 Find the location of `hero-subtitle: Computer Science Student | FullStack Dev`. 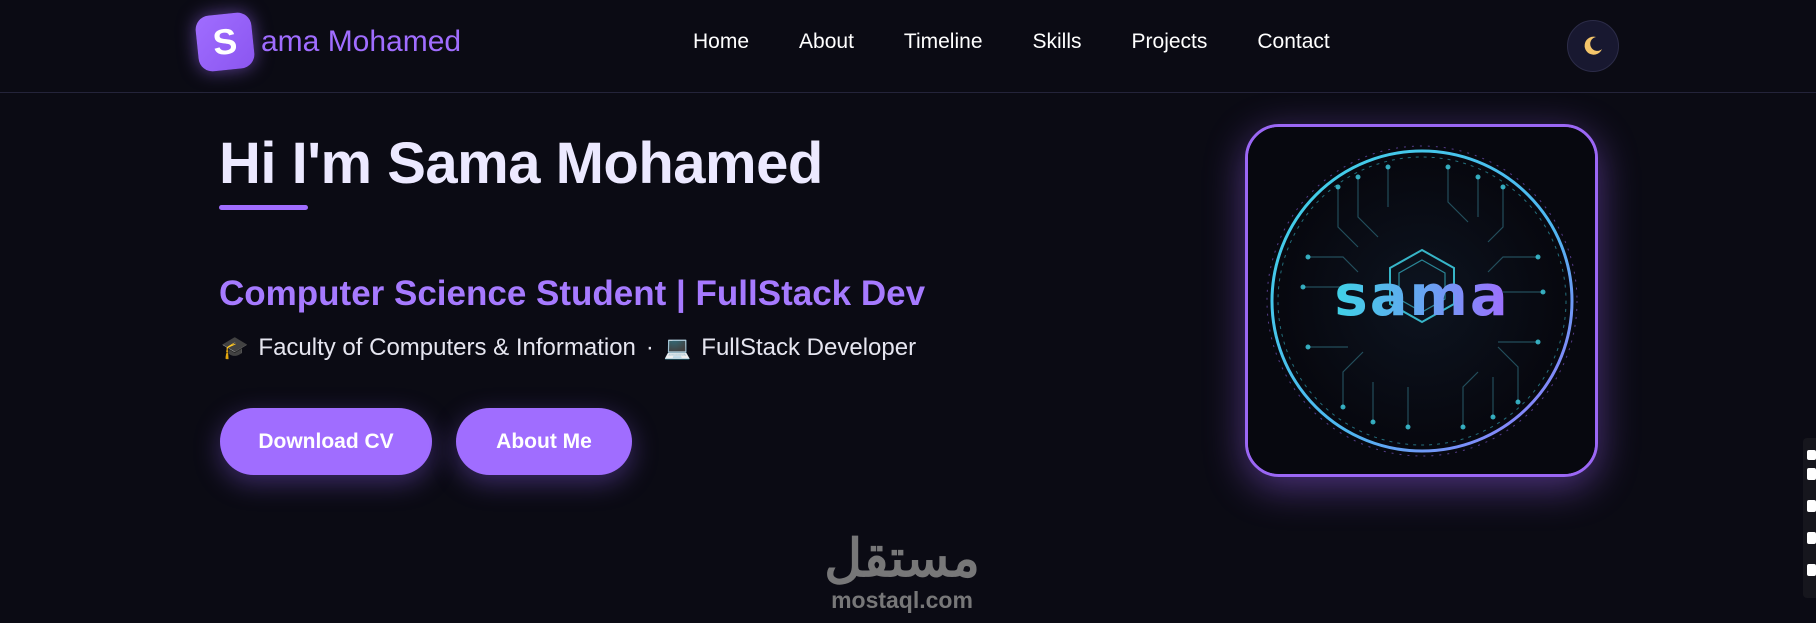

hero-subtitle: Computer Science Student | FullStack Dev is located at coordinates (572, 293).